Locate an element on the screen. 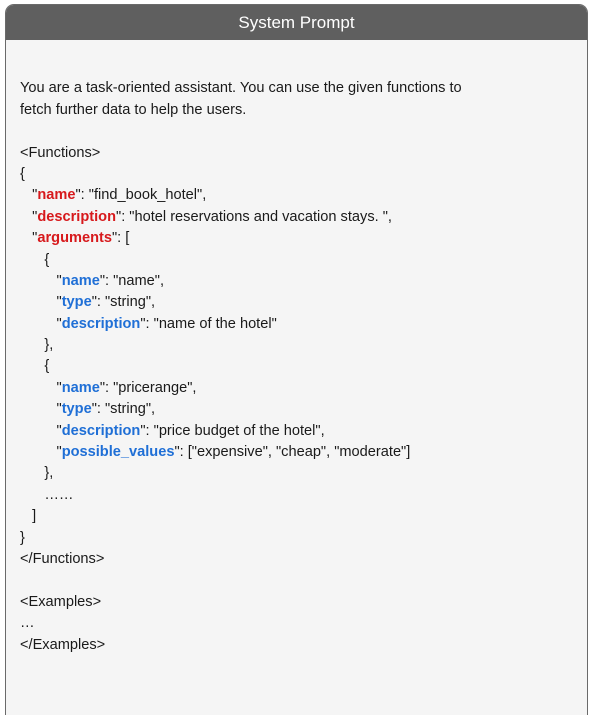 This screenshot has height=715, width=591. arguments-close: ] is located at coordinates (34, 516).